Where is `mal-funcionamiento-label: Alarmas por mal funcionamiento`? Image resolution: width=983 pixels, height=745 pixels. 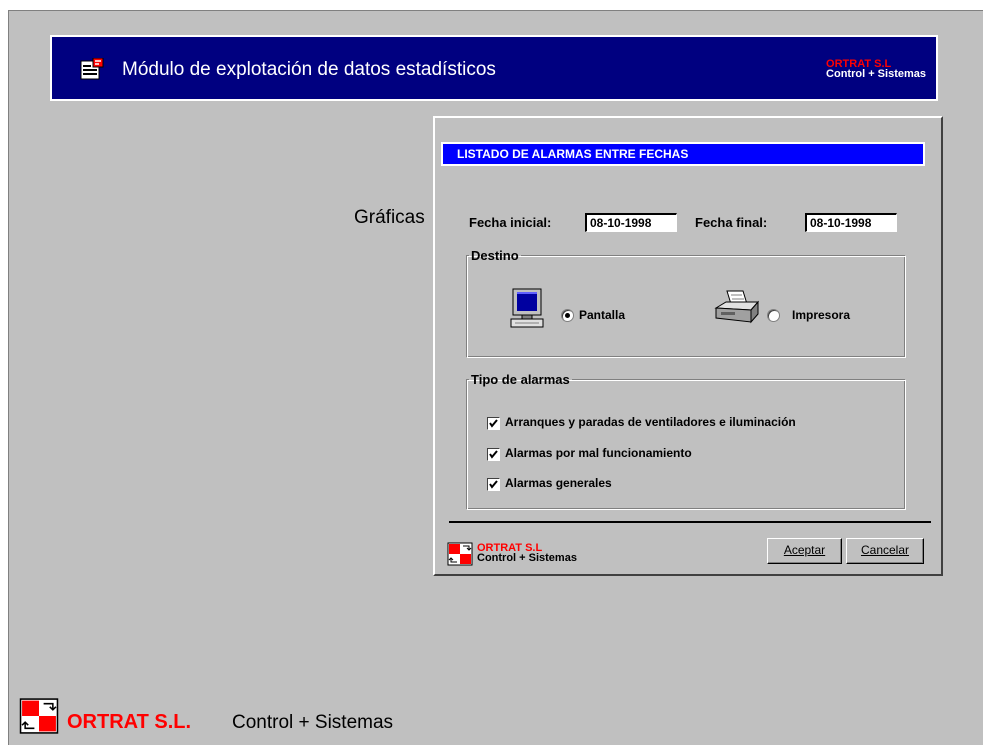 mal-funcionamiento-label: Alarmas por mal funcionamiento is located at coordinates (598, 453).